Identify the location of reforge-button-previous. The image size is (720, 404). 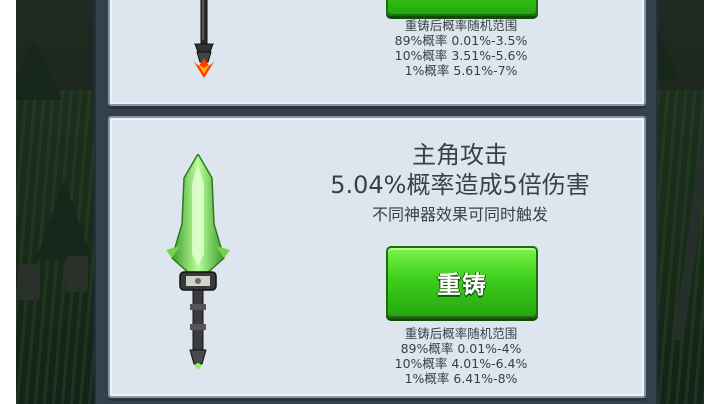
(462, 8).